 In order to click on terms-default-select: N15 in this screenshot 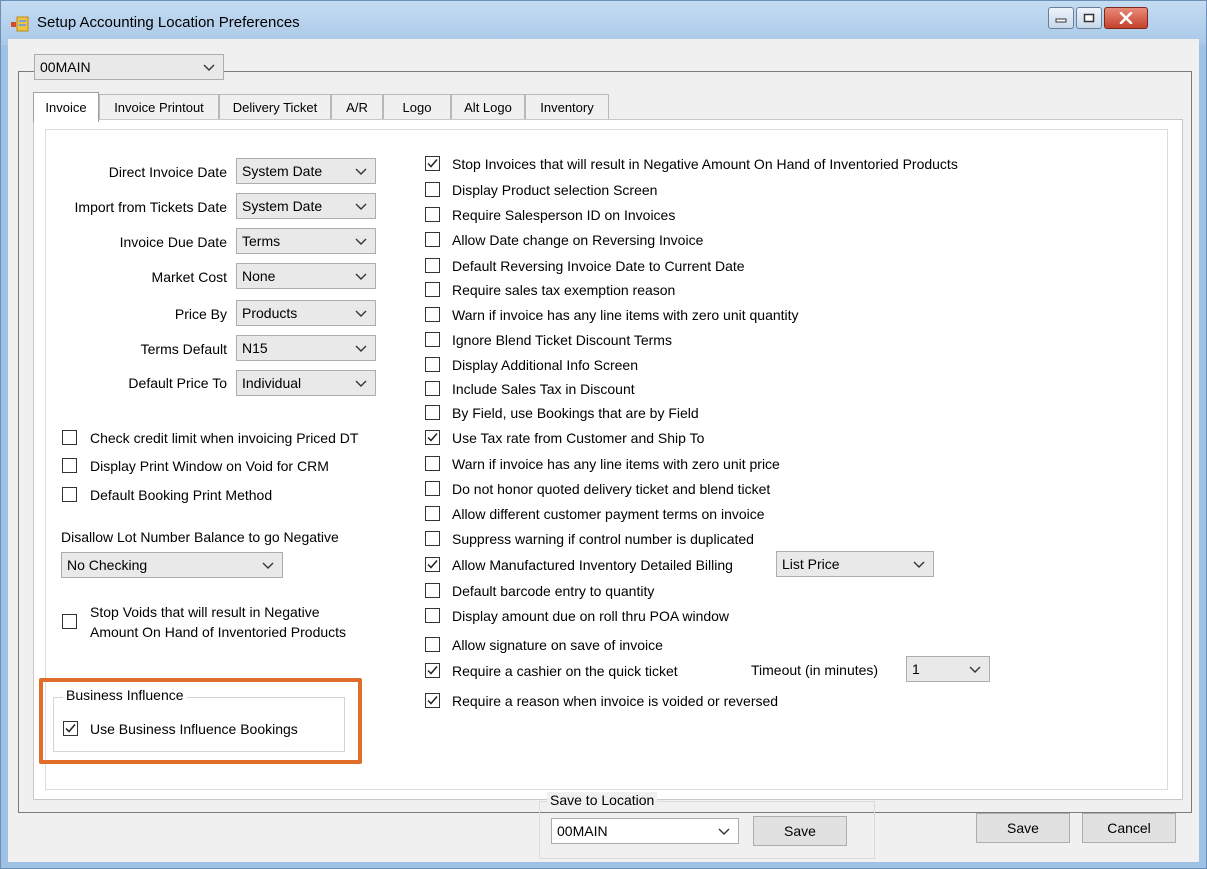, I will do `click(306, 348)`.